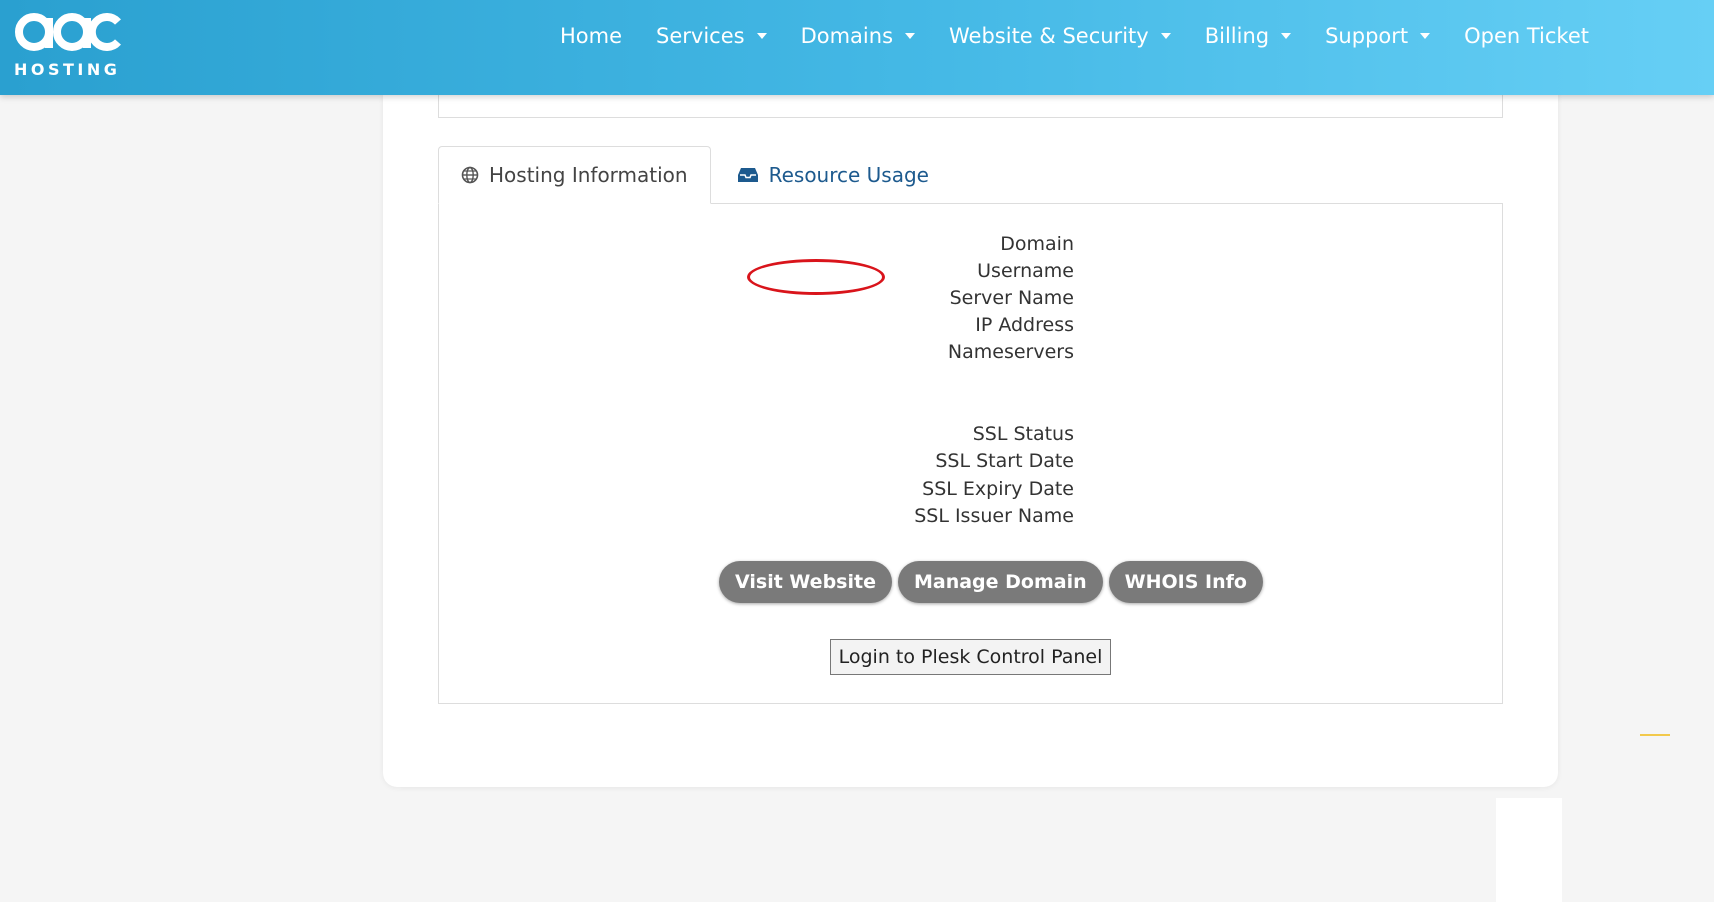  What do you see at coordinates (1655, 735) in the screenshot?
I see `decorative-dash` at bounding box center [1655, 735].